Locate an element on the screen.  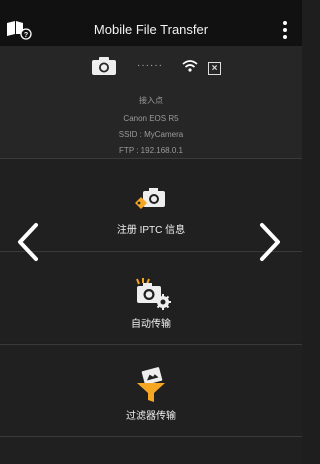
ftp-label: FTP : 192.168.0.1 is located at coordinates (151, 150).